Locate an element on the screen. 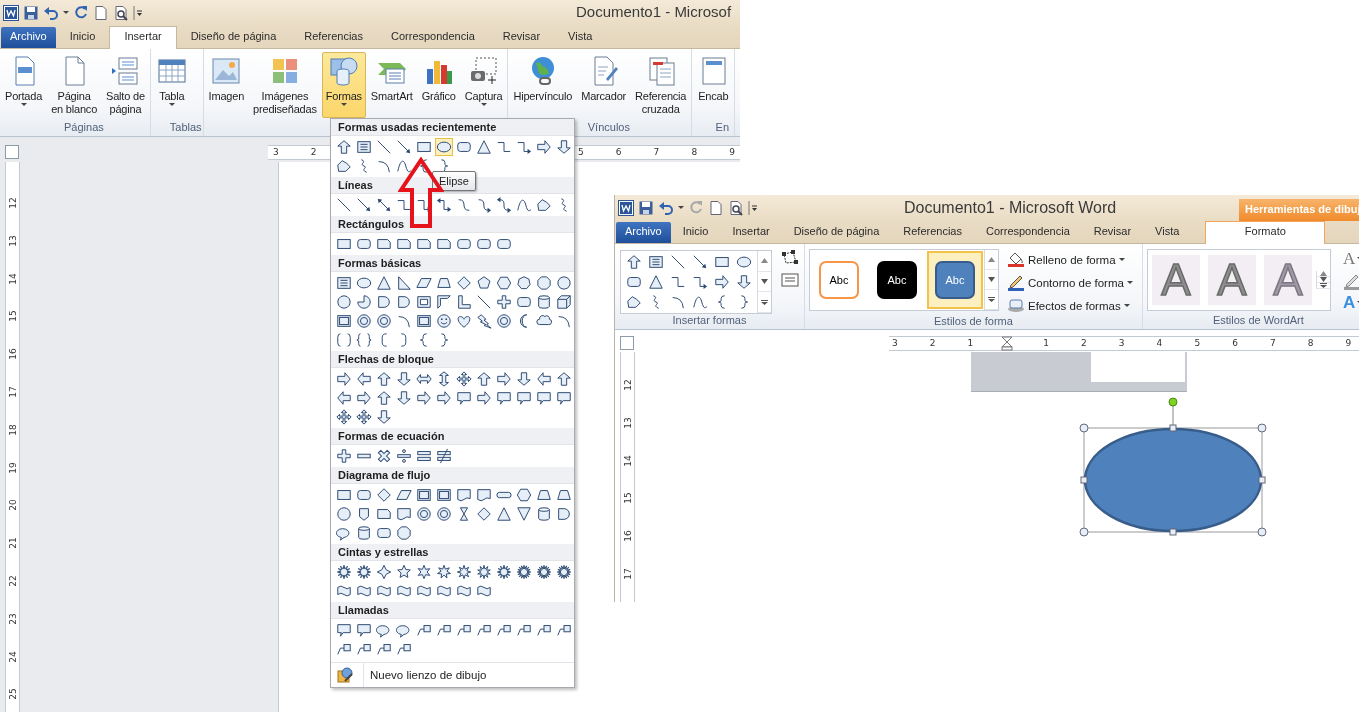 The height and width of the screenshot is (712, 1366). star8-icon is located at coordinates (464, 572).